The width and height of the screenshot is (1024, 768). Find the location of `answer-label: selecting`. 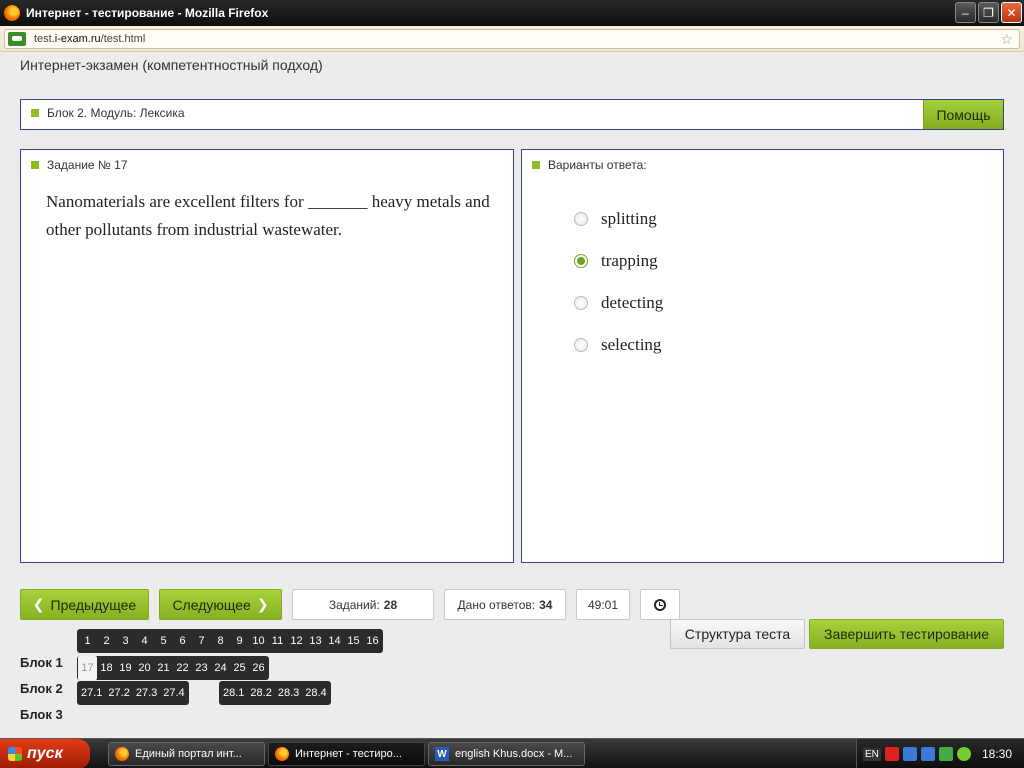

answer-label: selecting is located at coordinates (631, 345).